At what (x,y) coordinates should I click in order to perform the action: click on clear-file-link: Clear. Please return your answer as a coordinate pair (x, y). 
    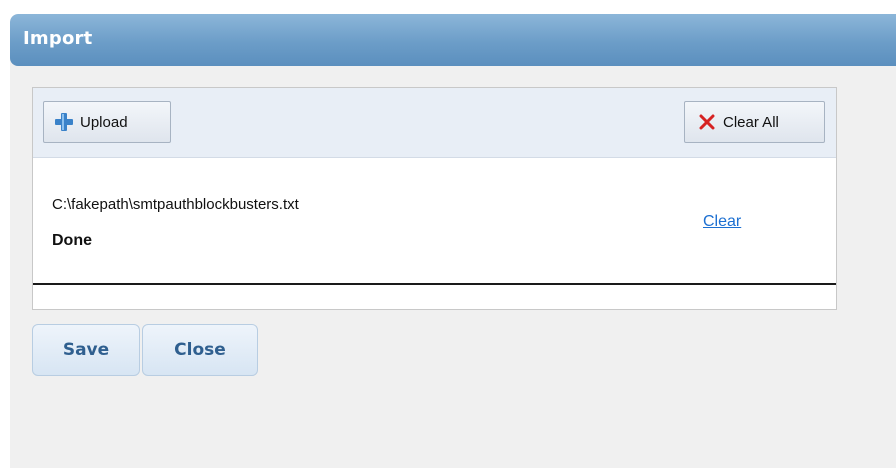
    Looking at the image, I should click on (722, 222).